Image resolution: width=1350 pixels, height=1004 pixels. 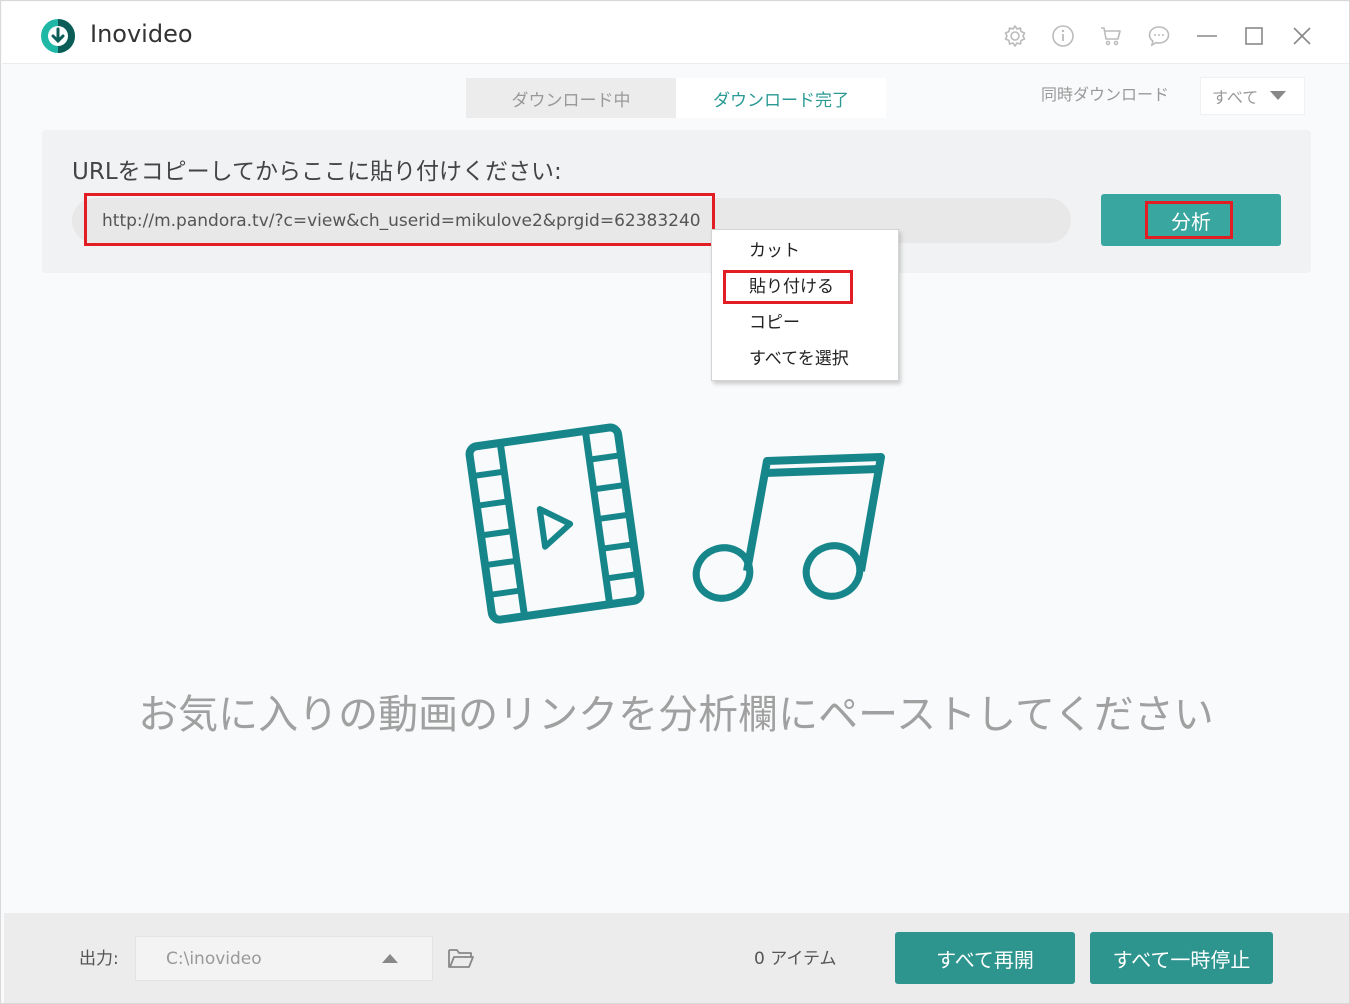 What do you see at coordinates (141, 34) in the screenshot?
I see `app-title: Inovideo` at bounding box center [141, 34].